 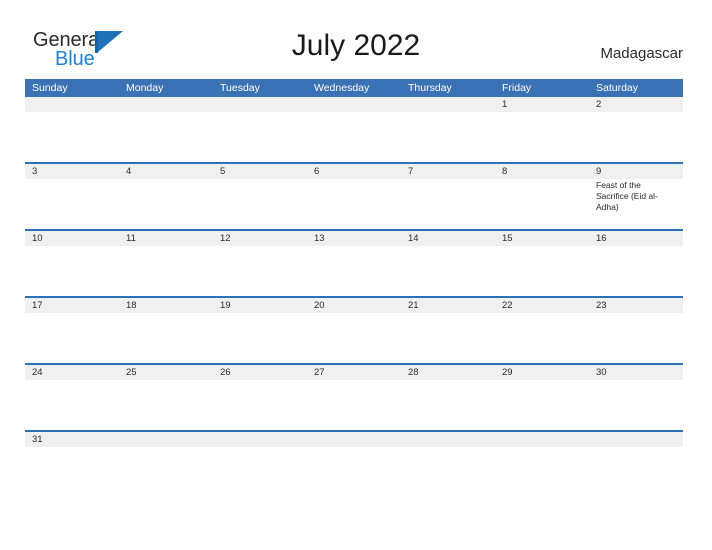 I want to click on day-cell: 28, so click(x=448, y=372).